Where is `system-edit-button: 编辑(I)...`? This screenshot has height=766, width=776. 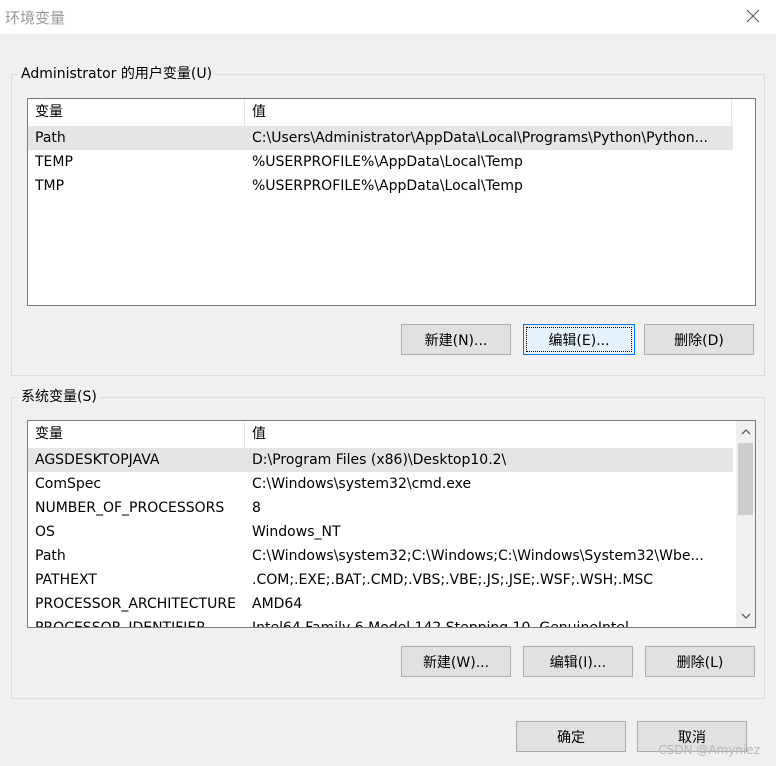 system-edit-button: 编辑(I)... is located at coordinates (578, 661).